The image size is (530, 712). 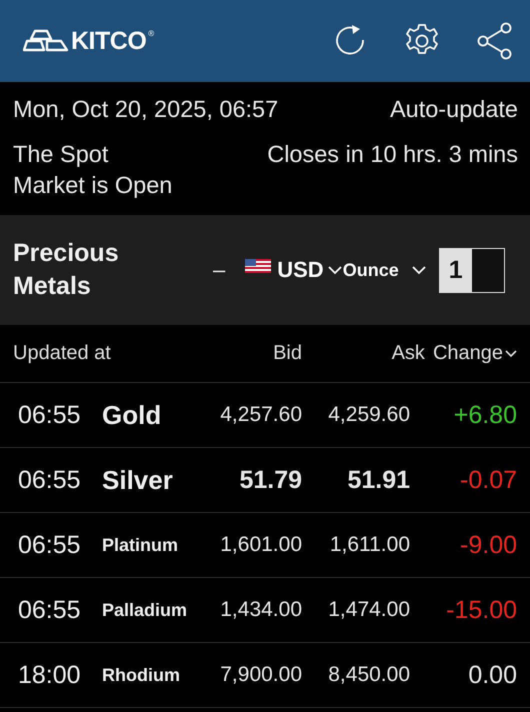 What do you see at coordinates (260, 415) in the screenshot?
I see `table-cell-text: 4,257.60` at bounding box center [260, 415].